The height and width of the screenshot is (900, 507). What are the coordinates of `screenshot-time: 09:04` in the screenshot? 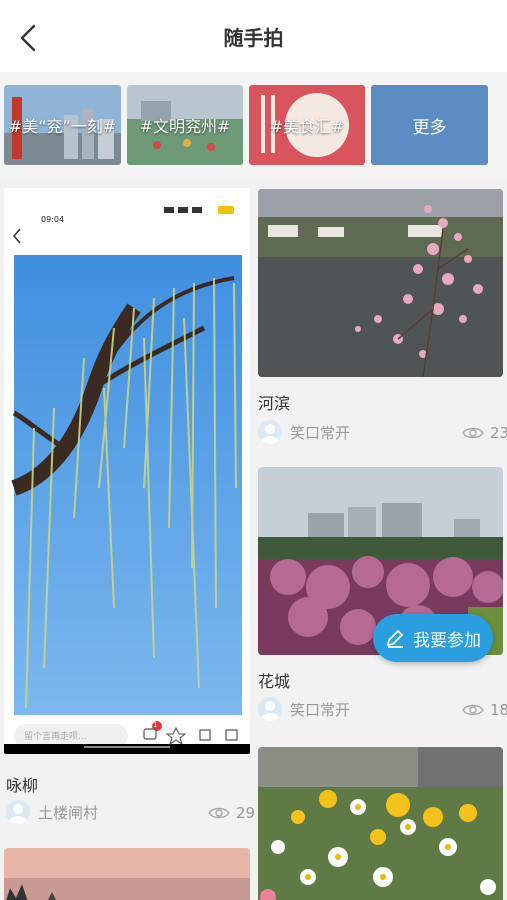 It's located at (53, 219).